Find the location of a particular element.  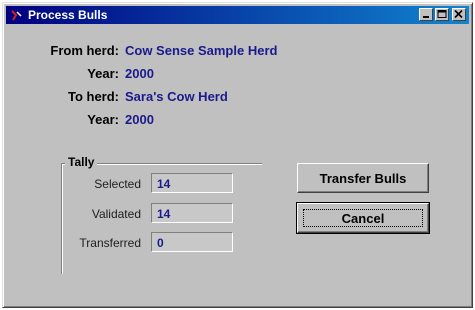

transfer-bulls-button: Transfer Bulls is located at coordinates (363, 178).